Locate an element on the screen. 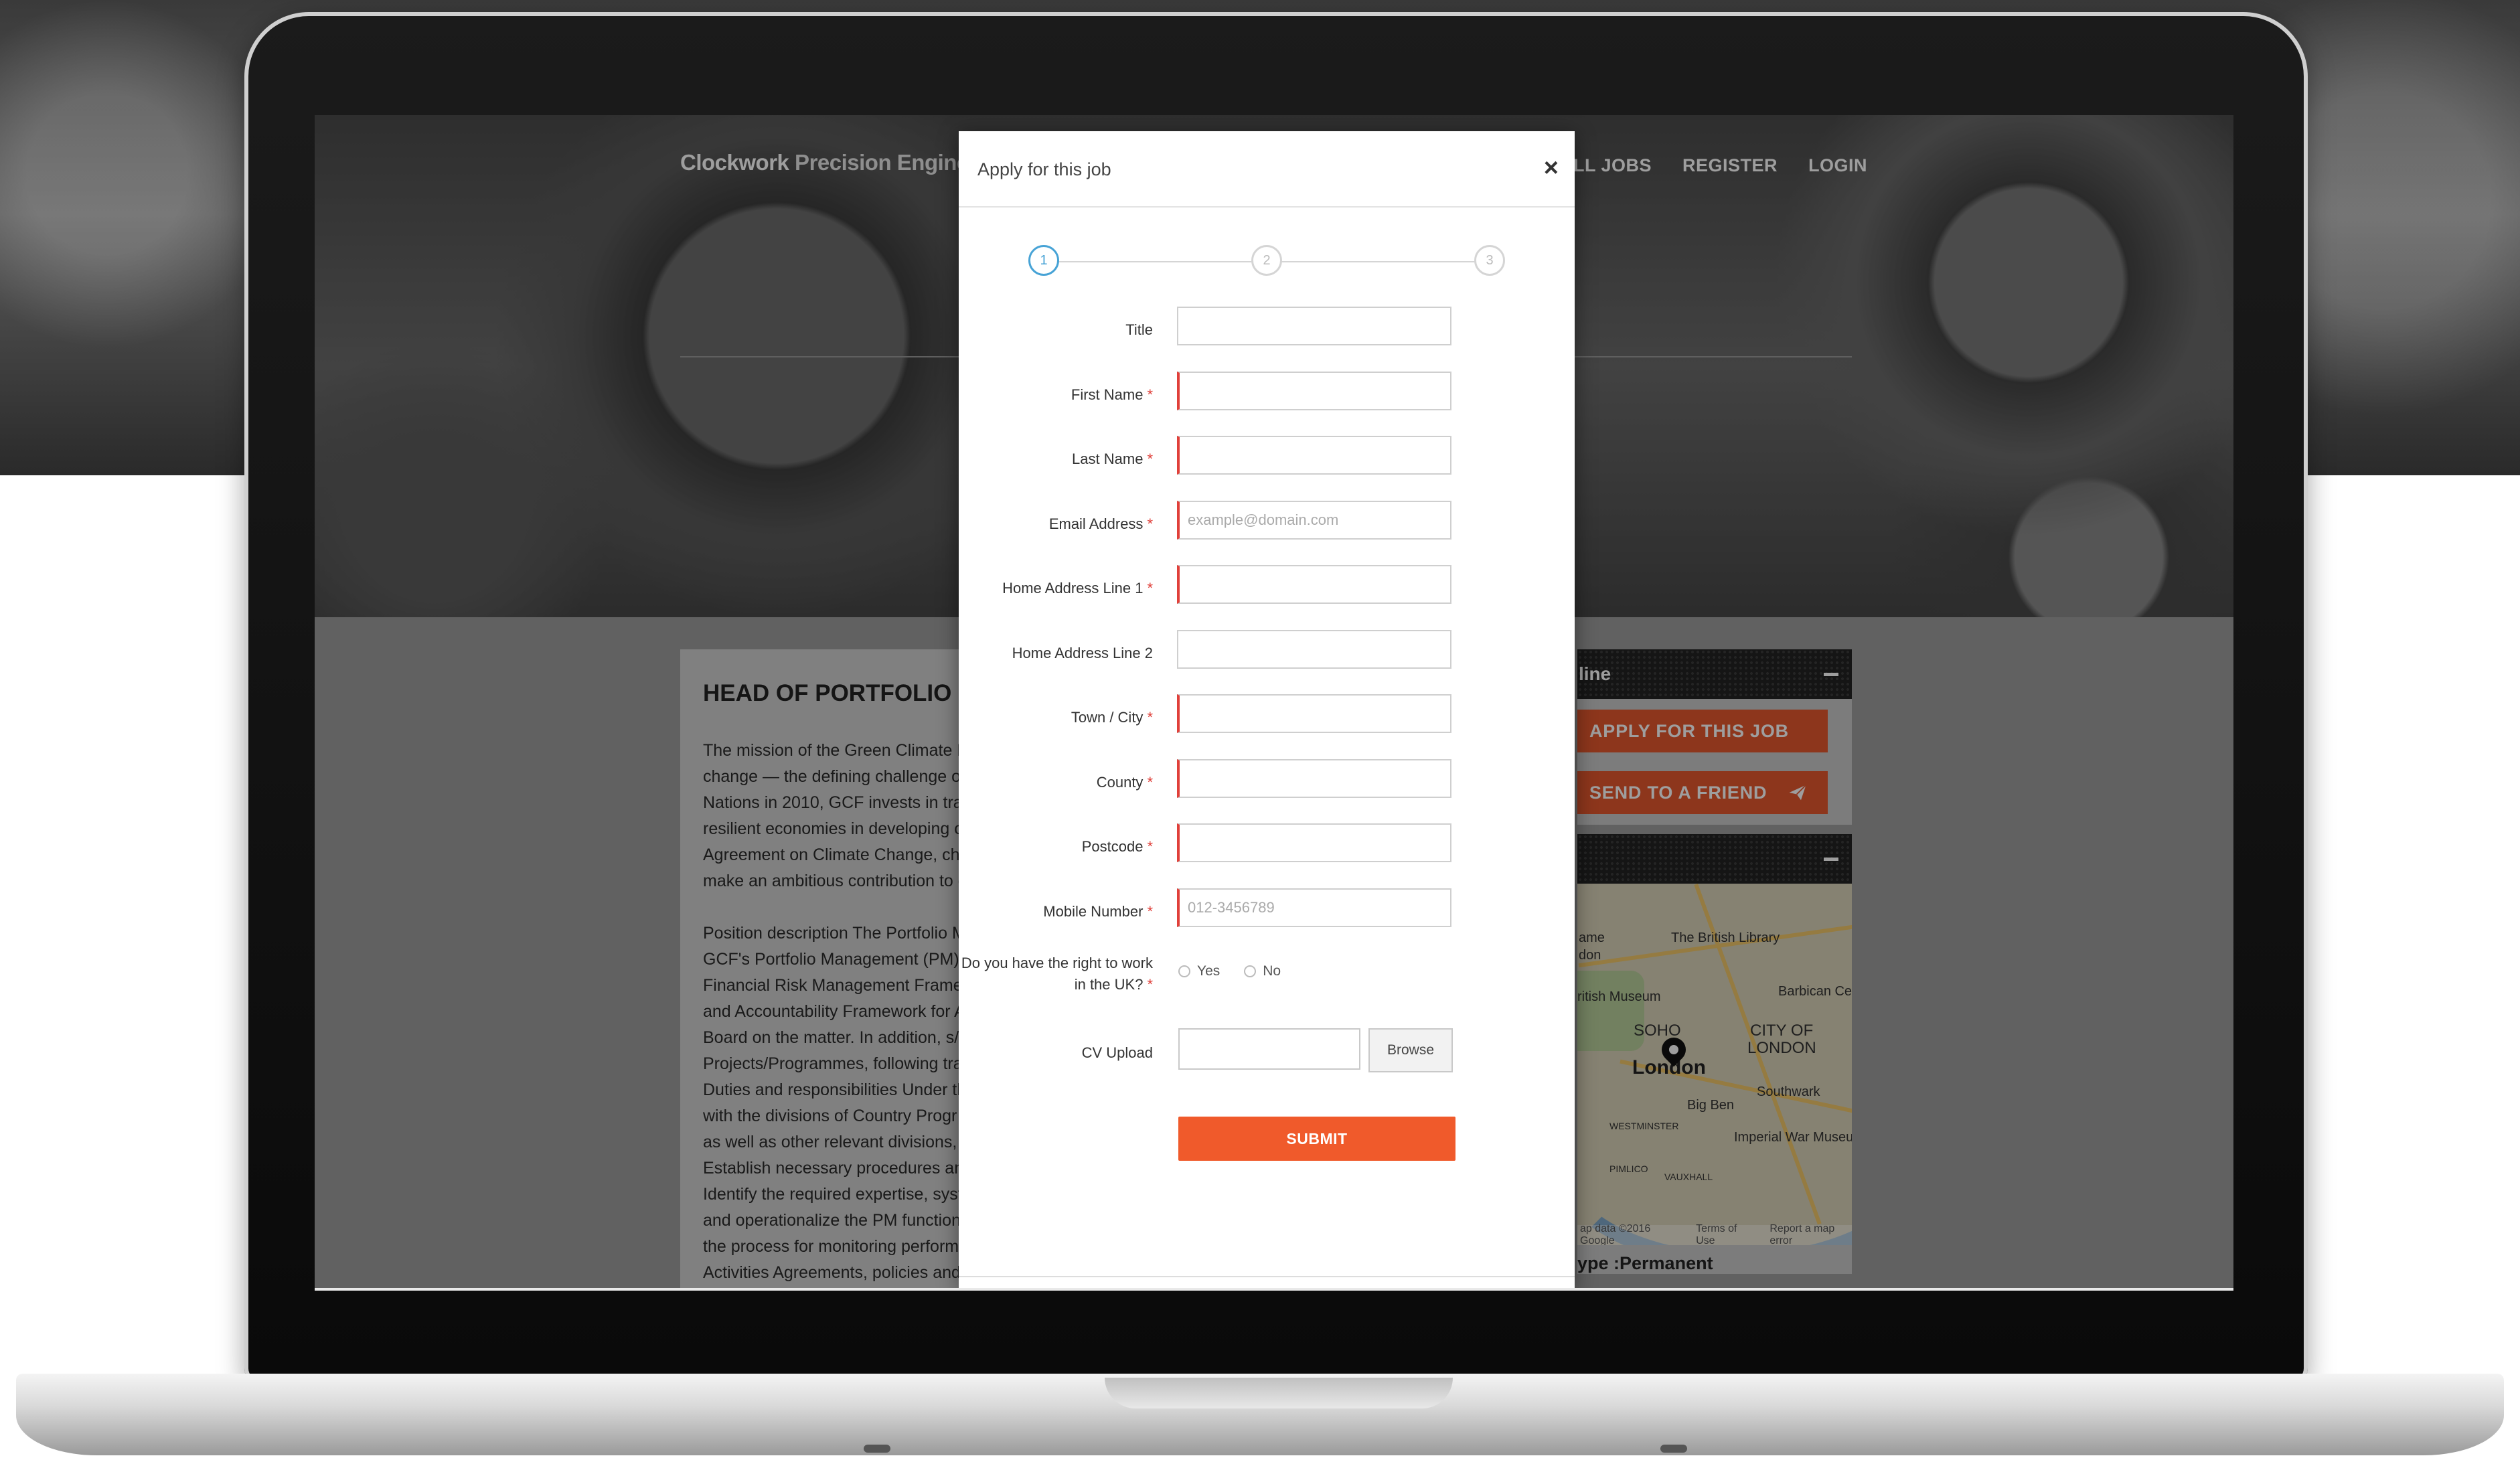 The height and width of the screenshot is (1458, 2520). form-row: Home Address Line 1 * is located at coordinates (1267, 597).